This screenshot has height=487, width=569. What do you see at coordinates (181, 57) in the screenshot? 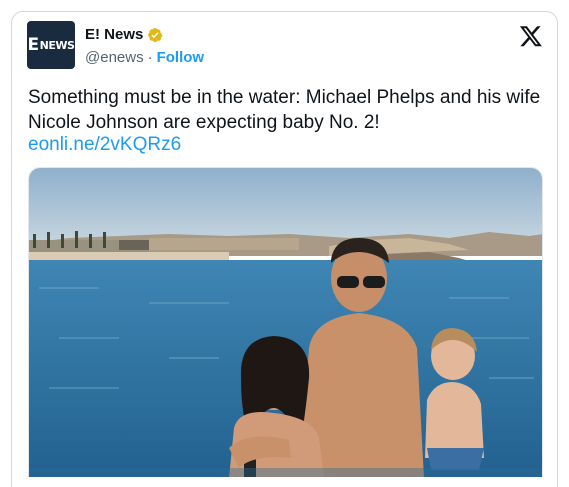
I see `follow-button: Follow` at bounding box center [181, 57].